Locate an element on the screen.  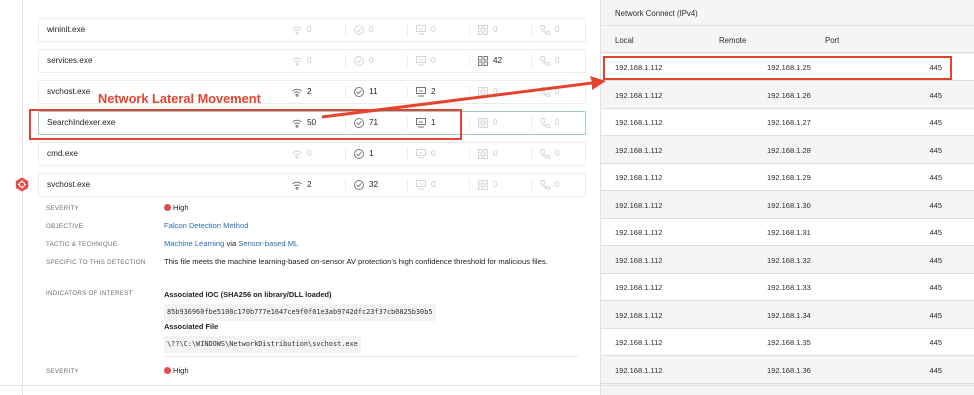
connection-highlight-box is located at coordinates (777, 68).